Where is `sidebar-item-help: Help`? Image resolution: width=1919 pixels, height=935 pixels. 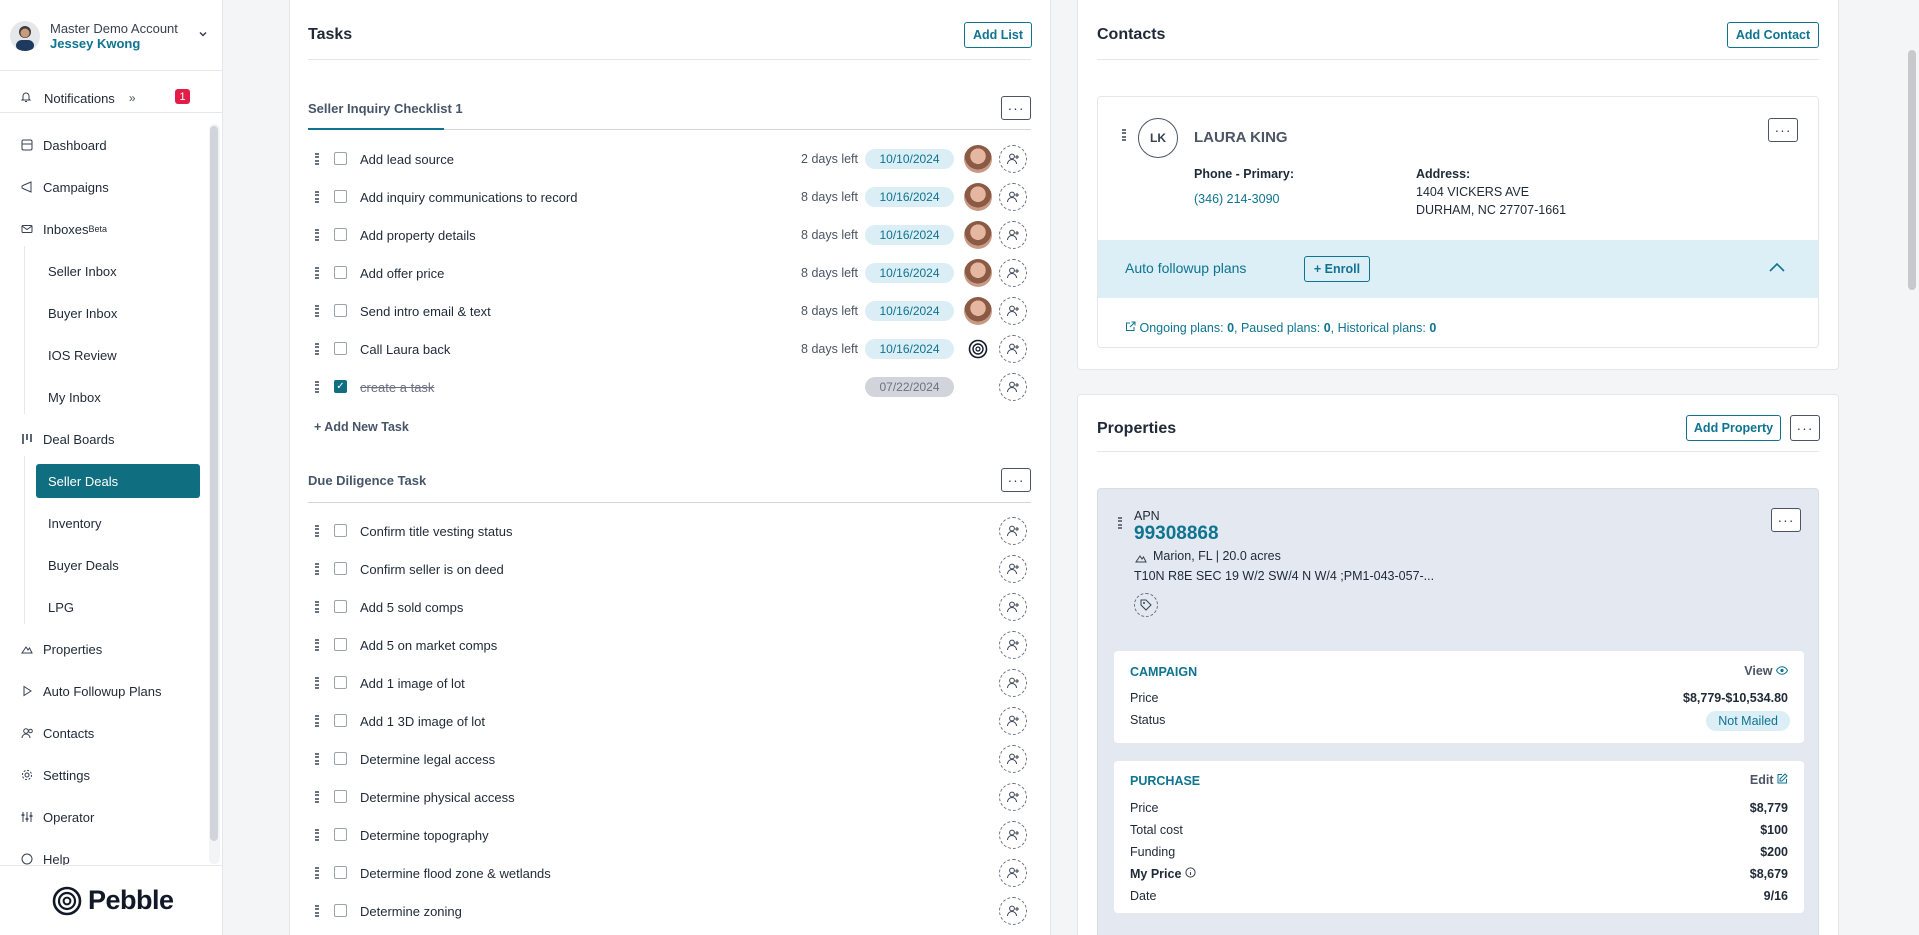
sidebar-item-help: Help is located at coordinates (105, 854).